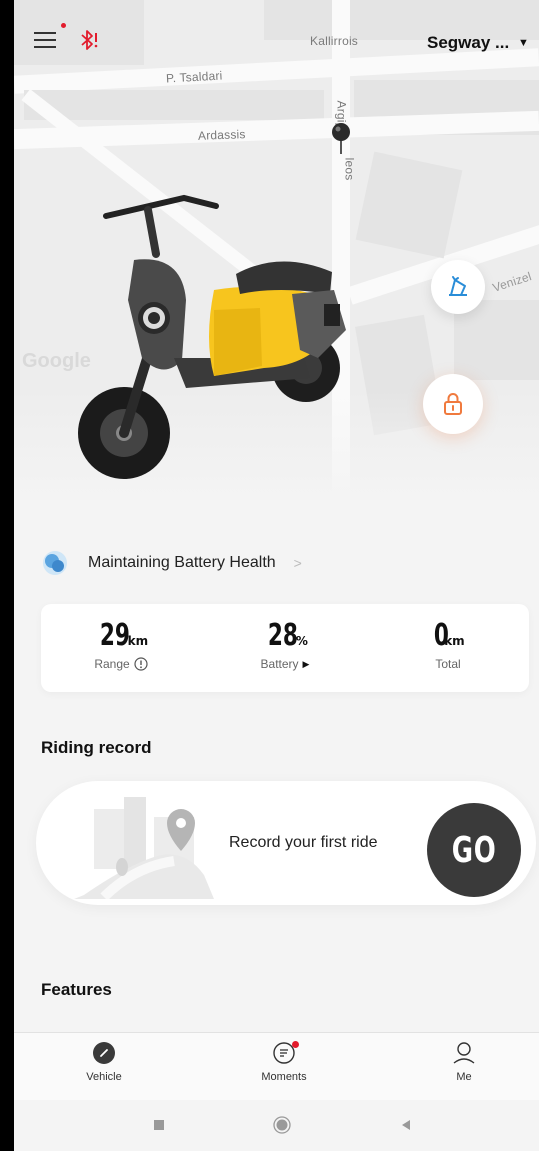 The width and height of the screenshot is (539, 1151). What do you see at coordinates (523, 43) in the screenshot?
I see `chevron-down-icon: ▼` at bounding box center [523, 43].